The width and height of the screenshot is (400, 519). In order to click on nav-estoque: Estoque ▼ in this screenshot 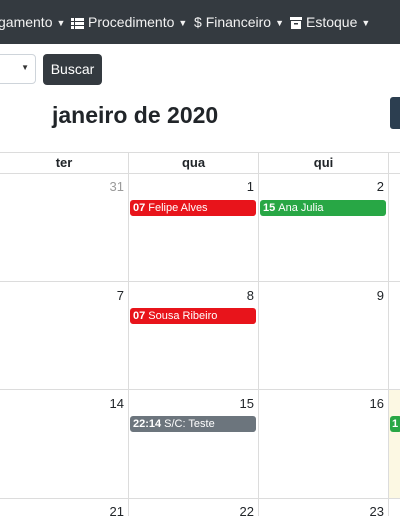, I will do `click(330, 22)`.